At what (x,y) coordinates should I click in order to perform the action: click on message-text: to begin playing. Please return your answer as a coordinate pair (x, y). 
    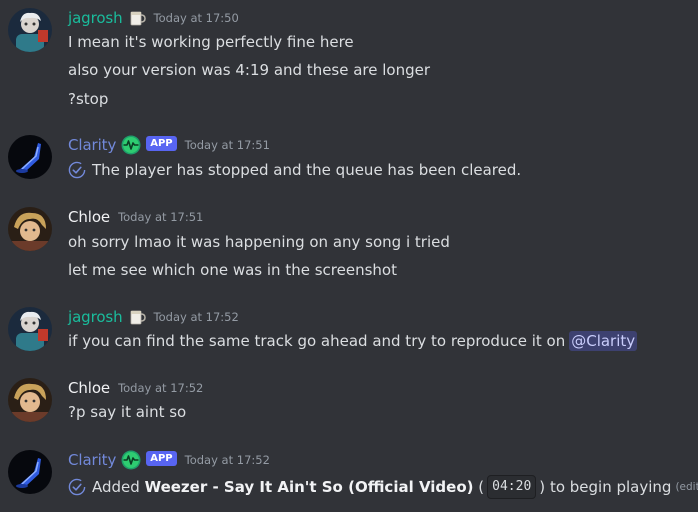
    Looking at the image, I should click on (610, 487).